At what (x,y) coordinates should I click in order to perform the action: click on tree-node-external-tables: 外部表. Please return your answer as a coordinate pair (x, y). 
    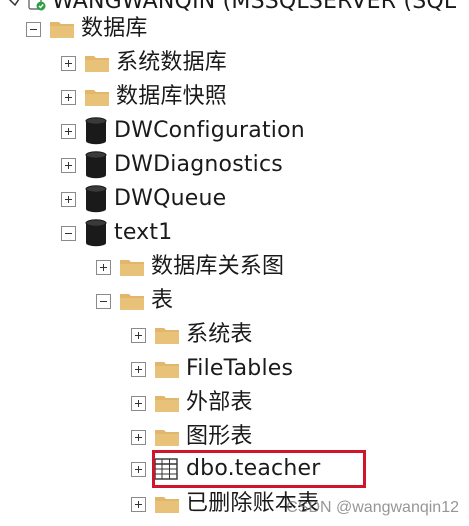
    Looking at the image, I should click on (192, 403).